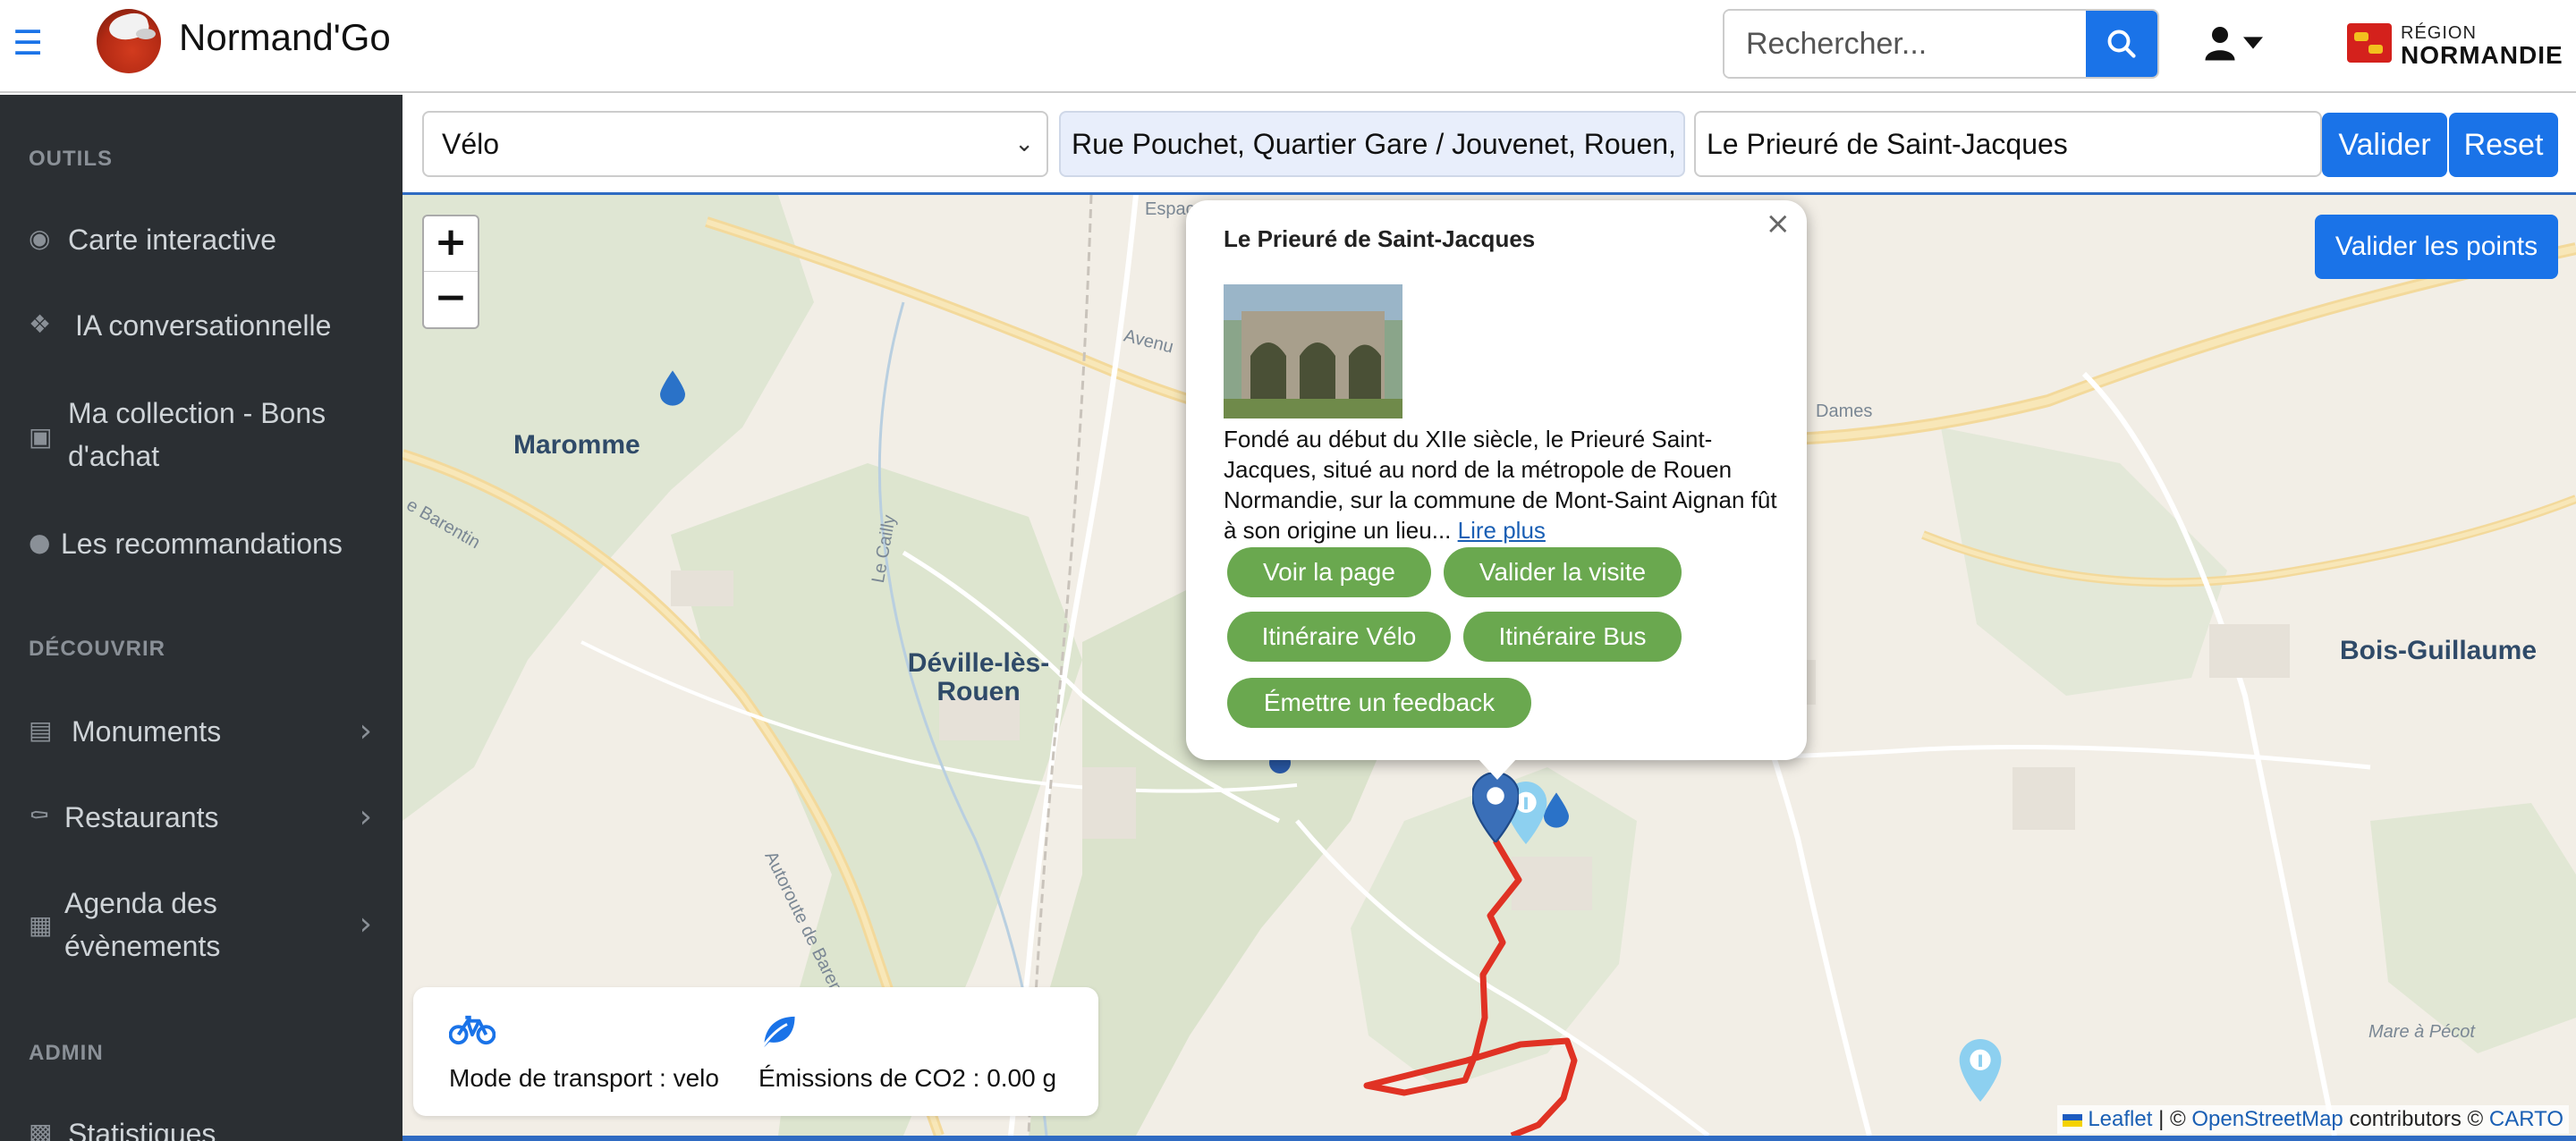 This screenshot has width=2576, height=1141. Describe the element at coordinates (1288, 47) in the screenshot. I see `top-navbar: ☰ Normand'Go RÉGION NORMANDIE` at that location.